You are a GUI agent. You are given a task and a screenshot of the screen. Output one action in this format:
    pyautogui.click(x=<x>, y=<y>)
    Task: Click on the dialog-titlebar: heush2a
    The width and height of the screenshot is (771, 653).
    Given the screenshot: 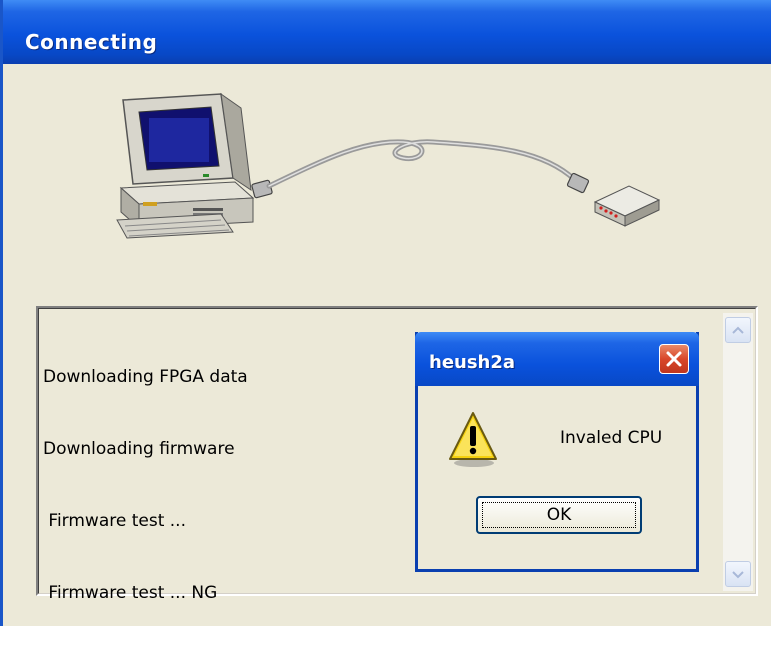 What is the action you would take?
    pyautogui.click(x=557, y=359)
    